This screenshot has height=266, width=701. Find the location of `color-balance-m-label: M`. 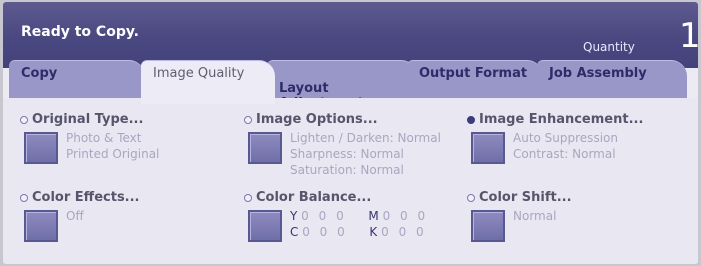

color-balance-m-label: M is located at coordinates (373, 216).